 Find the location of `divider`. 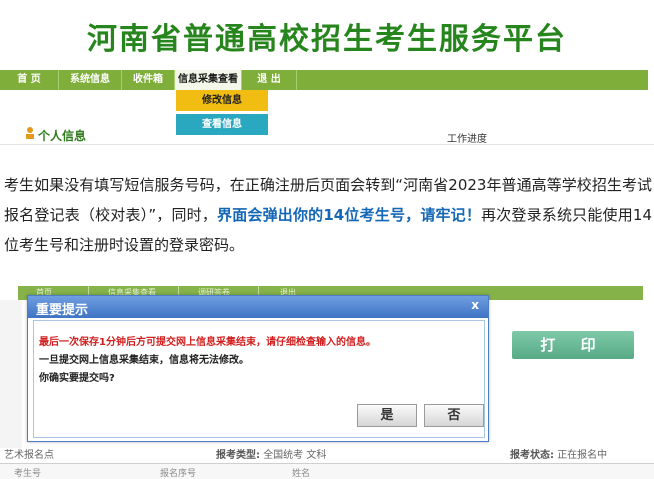

divider is located at coordinates (327, 144).